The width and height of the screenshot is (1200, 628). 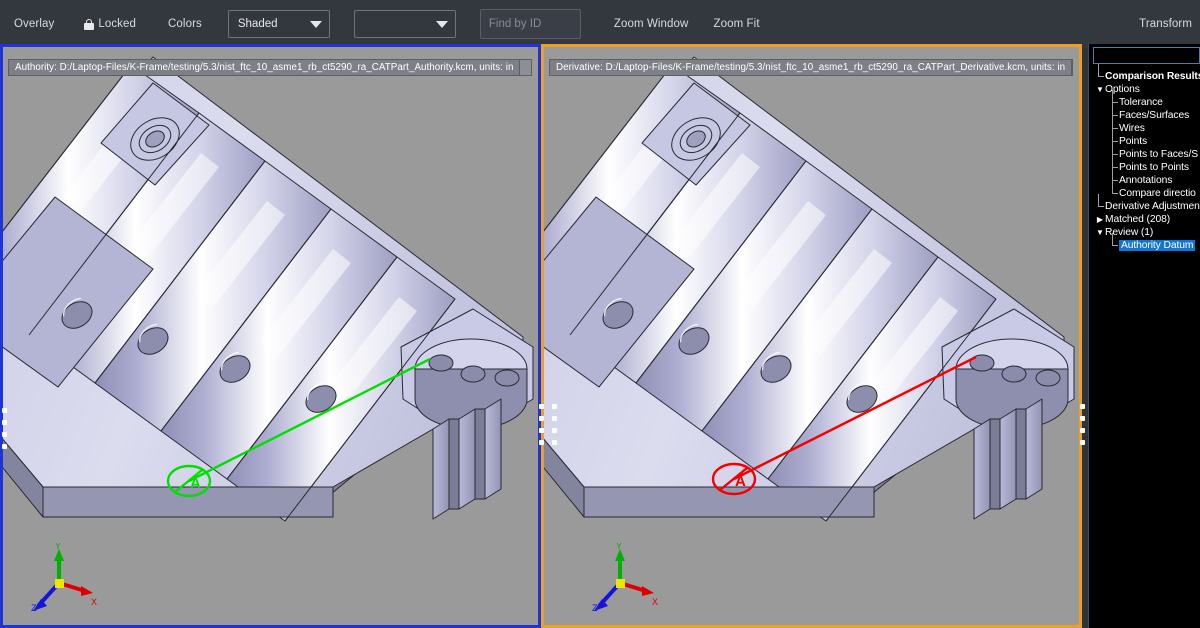 I want to click on tree-item: Compare directio, so click(x=1144, y=190).